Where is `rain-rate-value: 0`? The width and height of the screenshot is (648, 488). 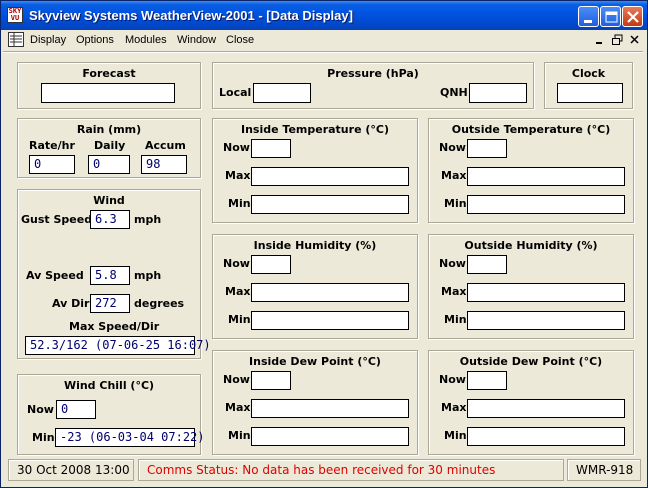
rain-rate-value: 0 is located at coordinates (52, 164).